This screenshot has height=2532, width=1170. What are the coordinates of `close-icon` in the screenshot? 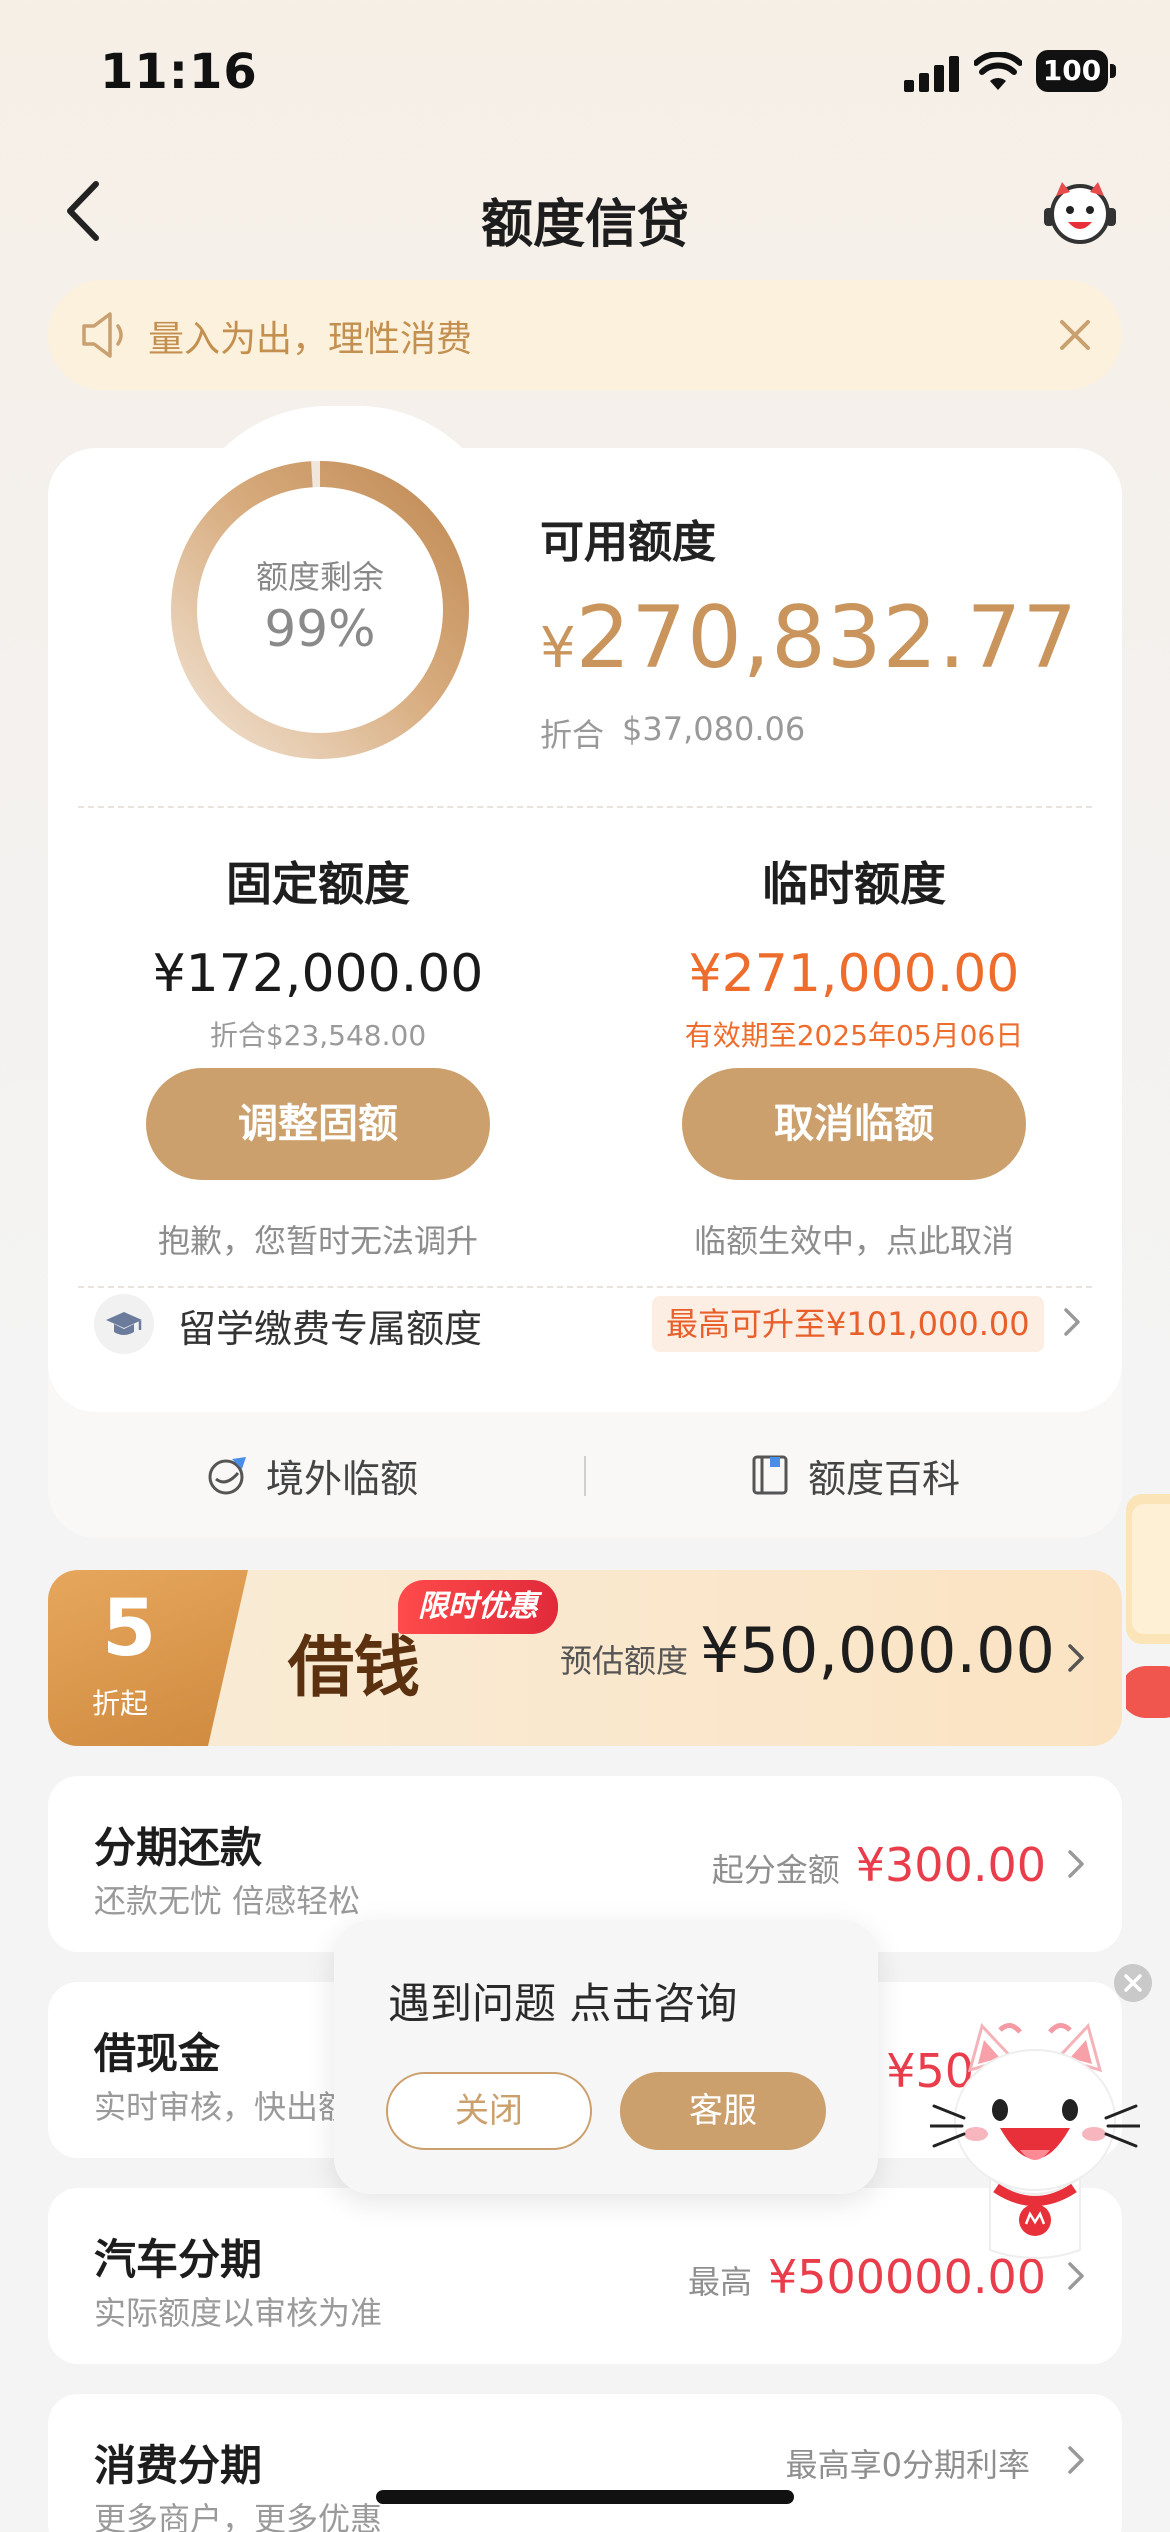 It's located at (1075, 335).